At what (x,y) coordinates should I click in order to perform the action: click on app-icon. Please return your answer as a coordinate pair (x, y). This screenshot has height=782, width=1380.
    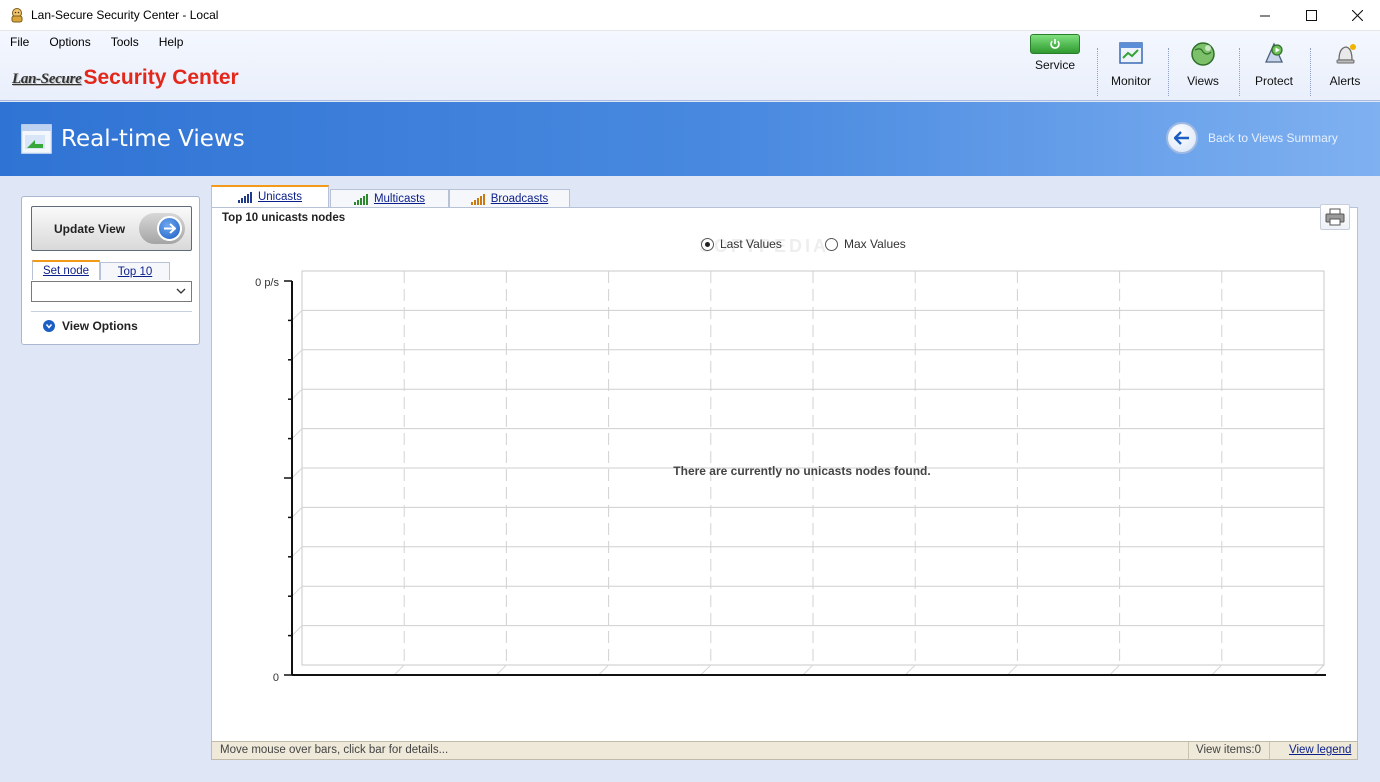
    Looking at the image, I should click on (17, 15).